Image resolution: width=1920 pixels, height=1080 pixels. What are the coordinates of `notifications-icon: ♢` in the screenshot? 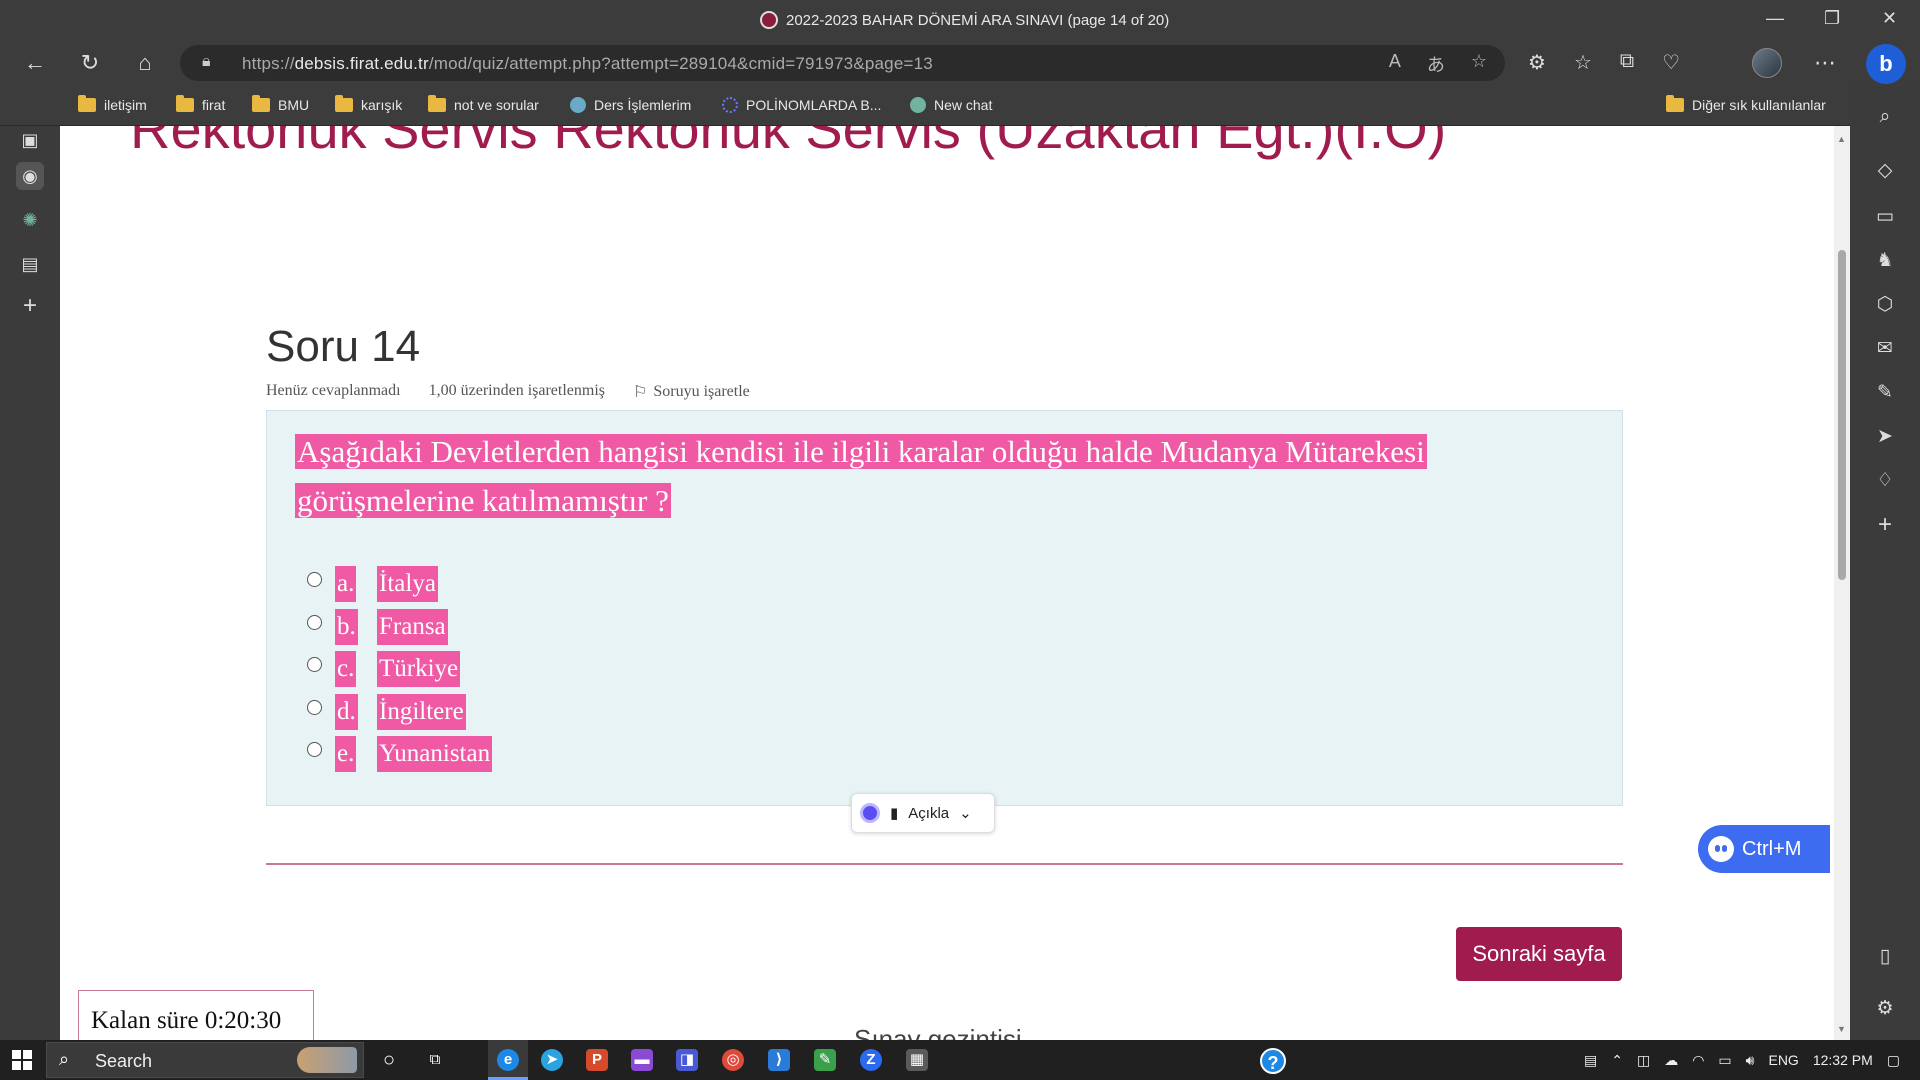 It's located at (1885, 481).